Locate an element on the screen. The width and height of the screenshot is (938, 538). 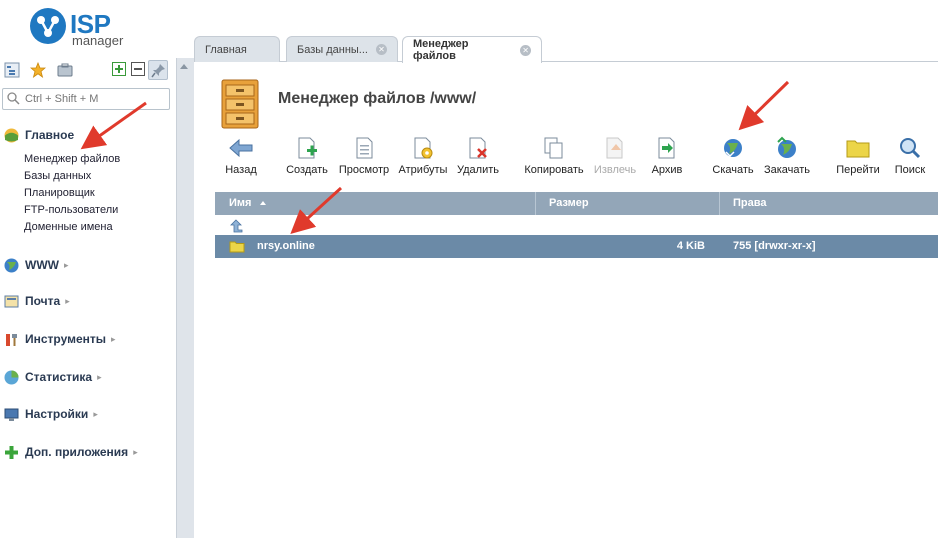
annotation-arrow-download is located at coordinates (764, 105).